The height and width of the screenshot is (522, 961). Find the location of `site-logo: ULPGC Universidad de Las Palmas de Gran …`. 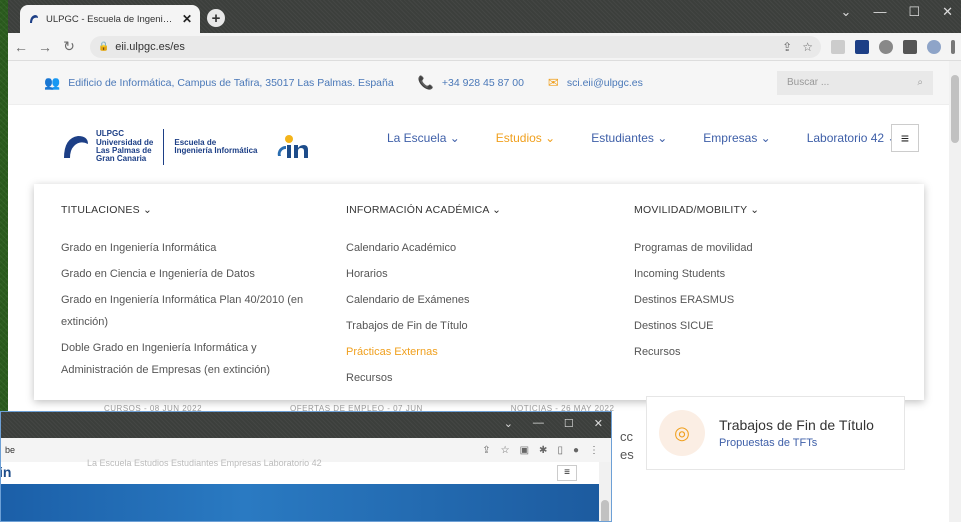

site-logo: ULPGC Universidad de Las Palmas de Gran … is located at coordinates (185, 147).